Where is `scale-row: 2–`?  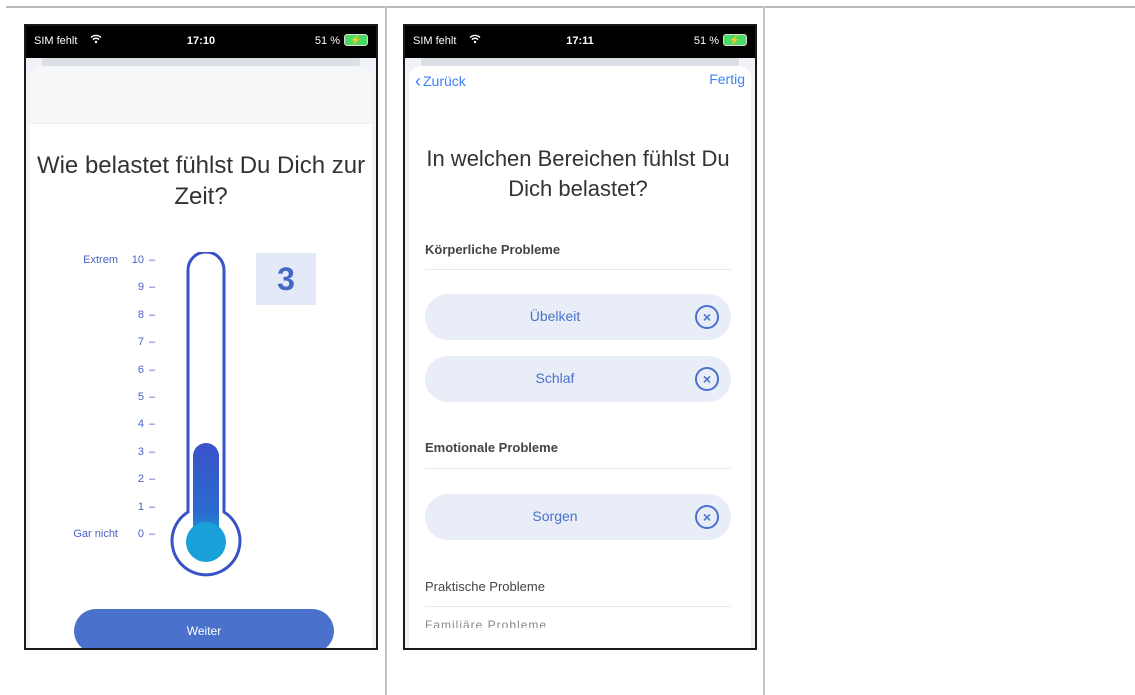
scale-row: 2– is located at coordinates (96, 481).